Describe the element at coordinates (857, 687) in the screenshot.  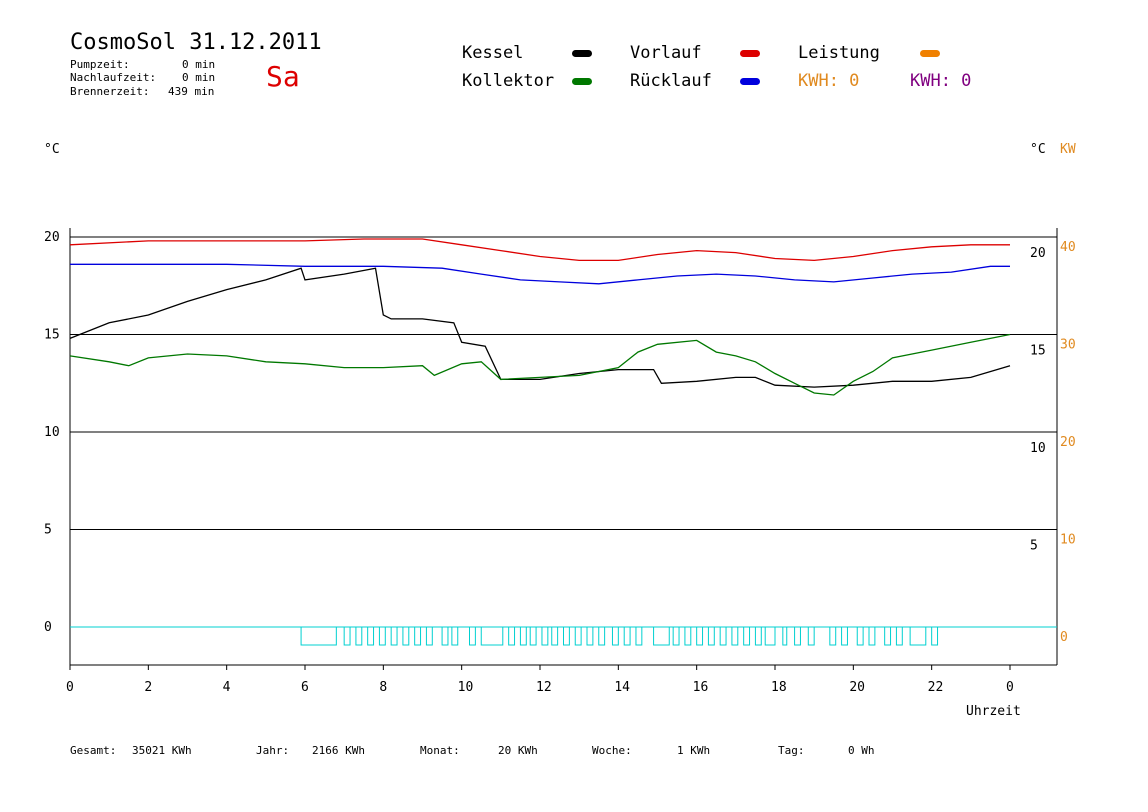
I see `x-tick-label: 20` at that location.